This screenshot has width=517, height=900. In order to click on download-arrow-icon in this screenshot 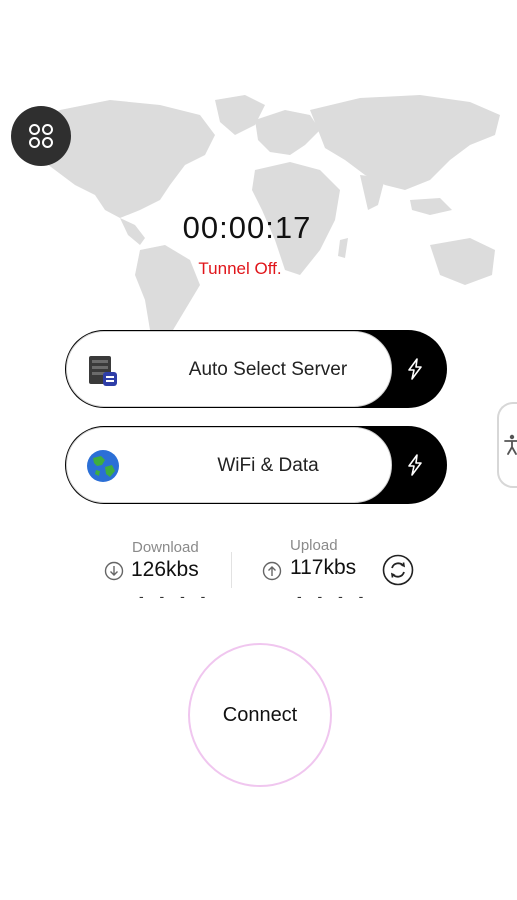, I will do `click(114, 571)`.